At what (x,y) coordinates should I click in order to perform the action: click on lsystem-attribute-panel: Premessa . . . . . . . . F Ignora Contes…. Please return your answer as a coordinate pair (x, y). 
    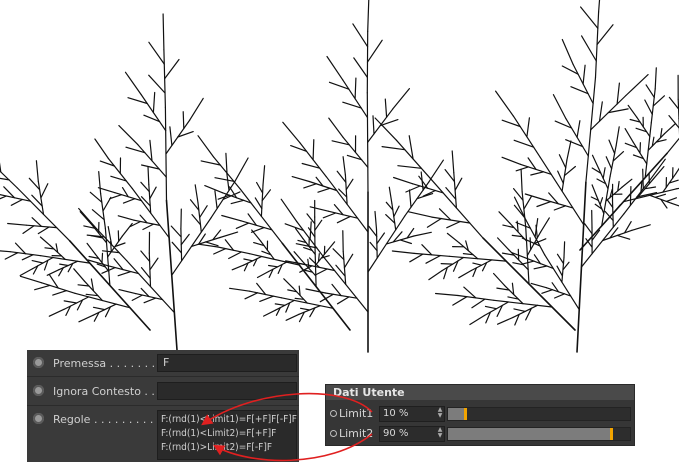
    Looking at the image, I should click on (163, 406).